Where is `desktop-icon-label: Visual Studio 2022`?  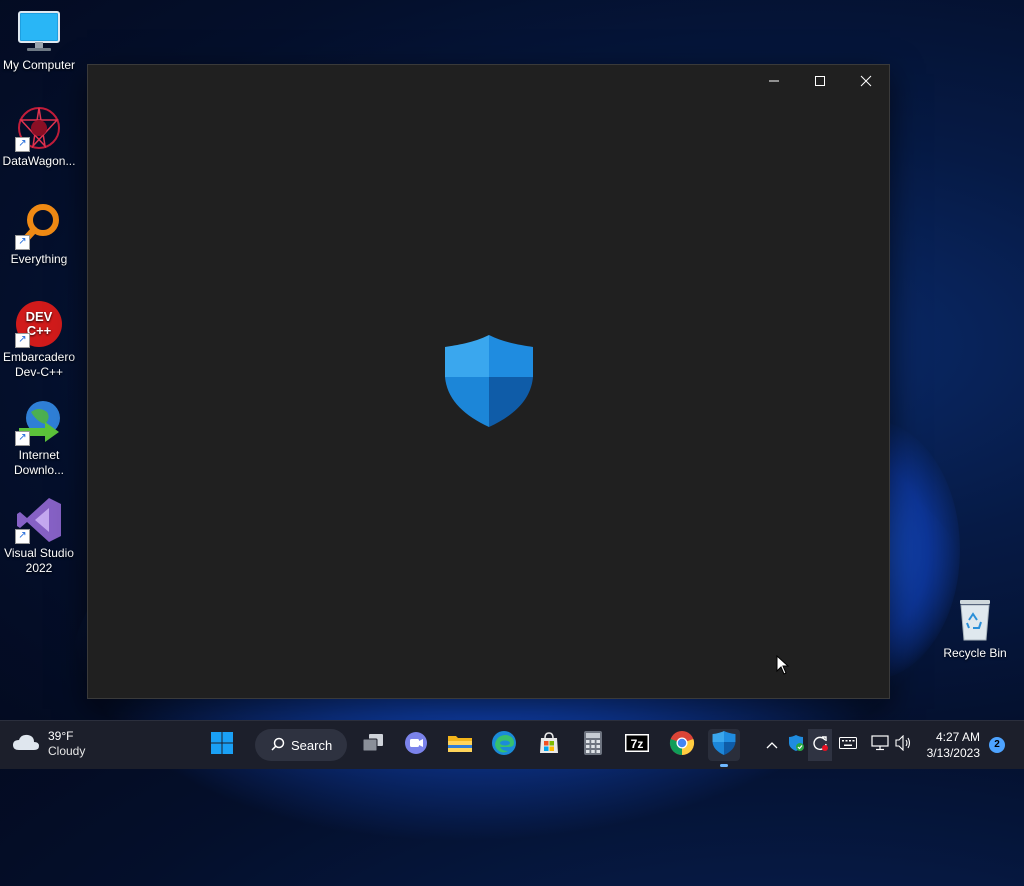
desktop-icon-label: Visual Studio 2022 is located at coordinates (39, 560).